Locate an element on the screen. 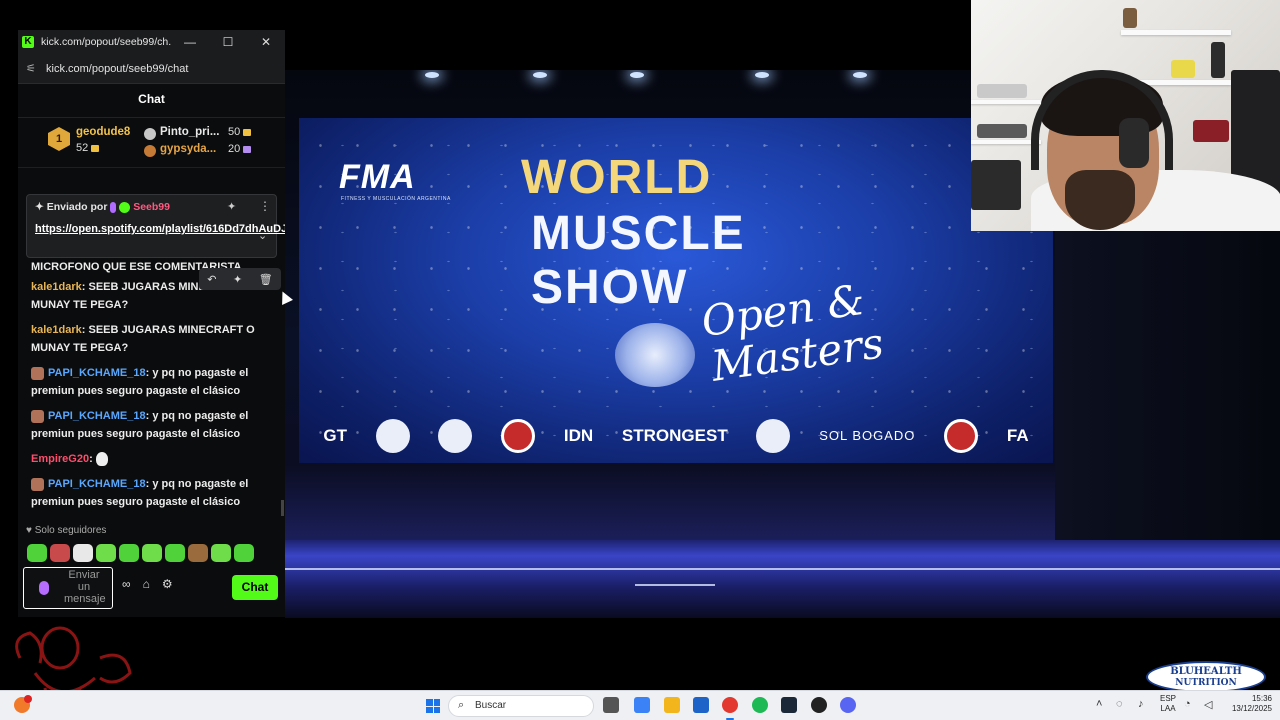  file-explorer-icon is located at coordinates (672, 705).